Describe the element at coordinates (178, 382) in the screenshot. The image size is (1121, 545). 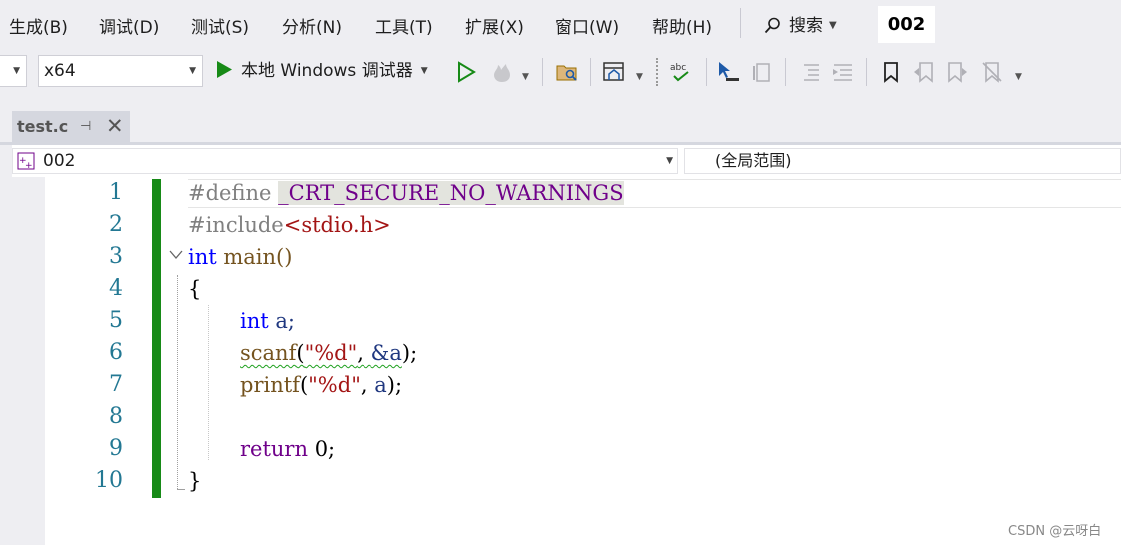
I see `outline-guide` at that location.